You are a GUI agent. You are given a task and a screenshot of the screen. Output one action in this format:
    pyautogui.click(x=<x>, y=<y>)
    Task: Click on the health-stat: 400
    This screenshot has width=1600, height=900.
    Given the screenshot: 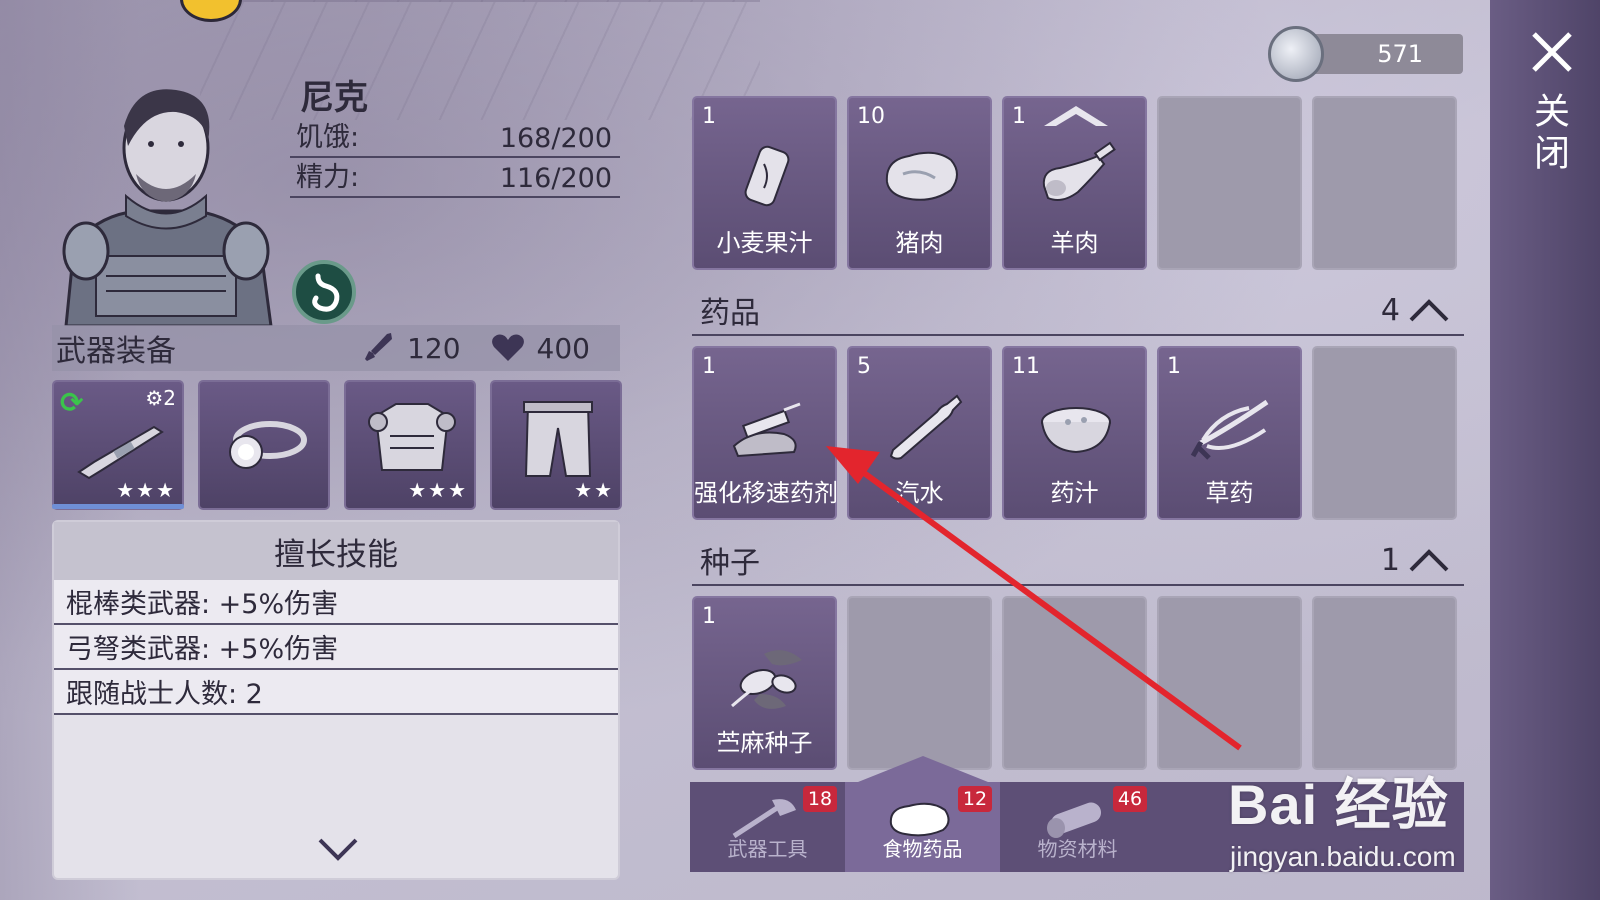 What is the action you would take?
    pyautogui.click(x=540, y=348)
    